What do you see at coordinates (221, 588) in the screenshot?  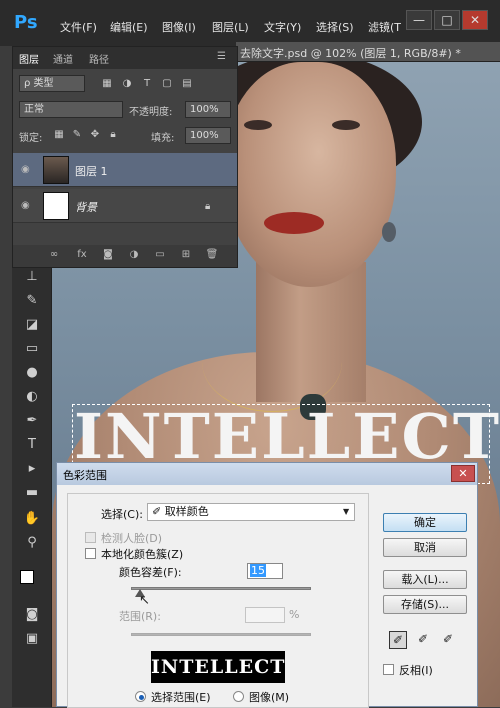 I see `fuzziness-slider` at bounding box center [221, 588].